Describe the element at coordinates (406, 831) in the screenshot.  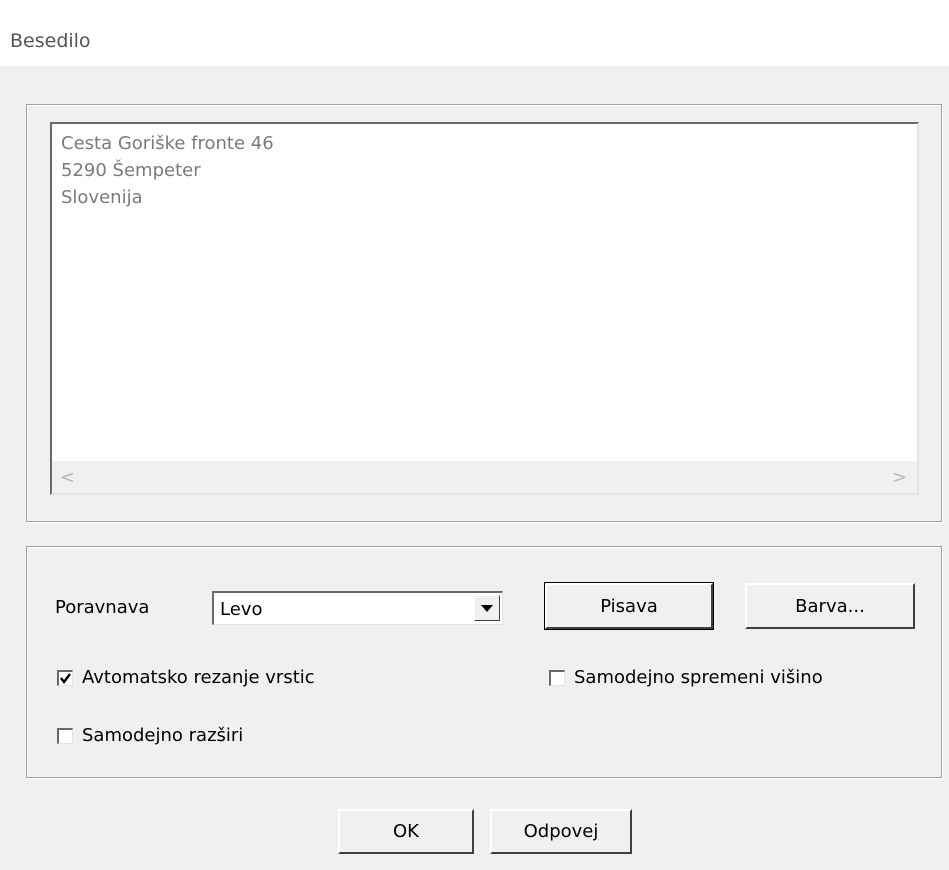
I see `ok-button: OK` at that location.